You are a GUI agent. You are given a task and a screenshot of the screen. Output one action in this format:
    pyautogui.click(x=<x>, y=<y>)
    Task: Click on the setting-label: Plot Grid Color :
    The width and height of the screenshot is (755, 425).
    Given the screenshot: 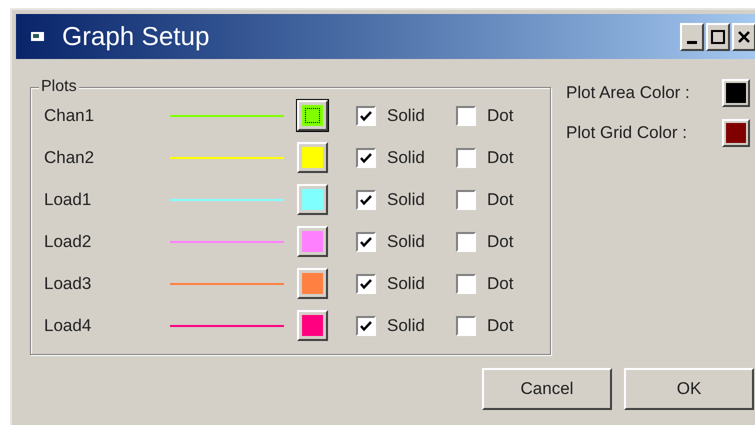 What is the action you would take?
    pyautogui.click(x=627, y=133)
    